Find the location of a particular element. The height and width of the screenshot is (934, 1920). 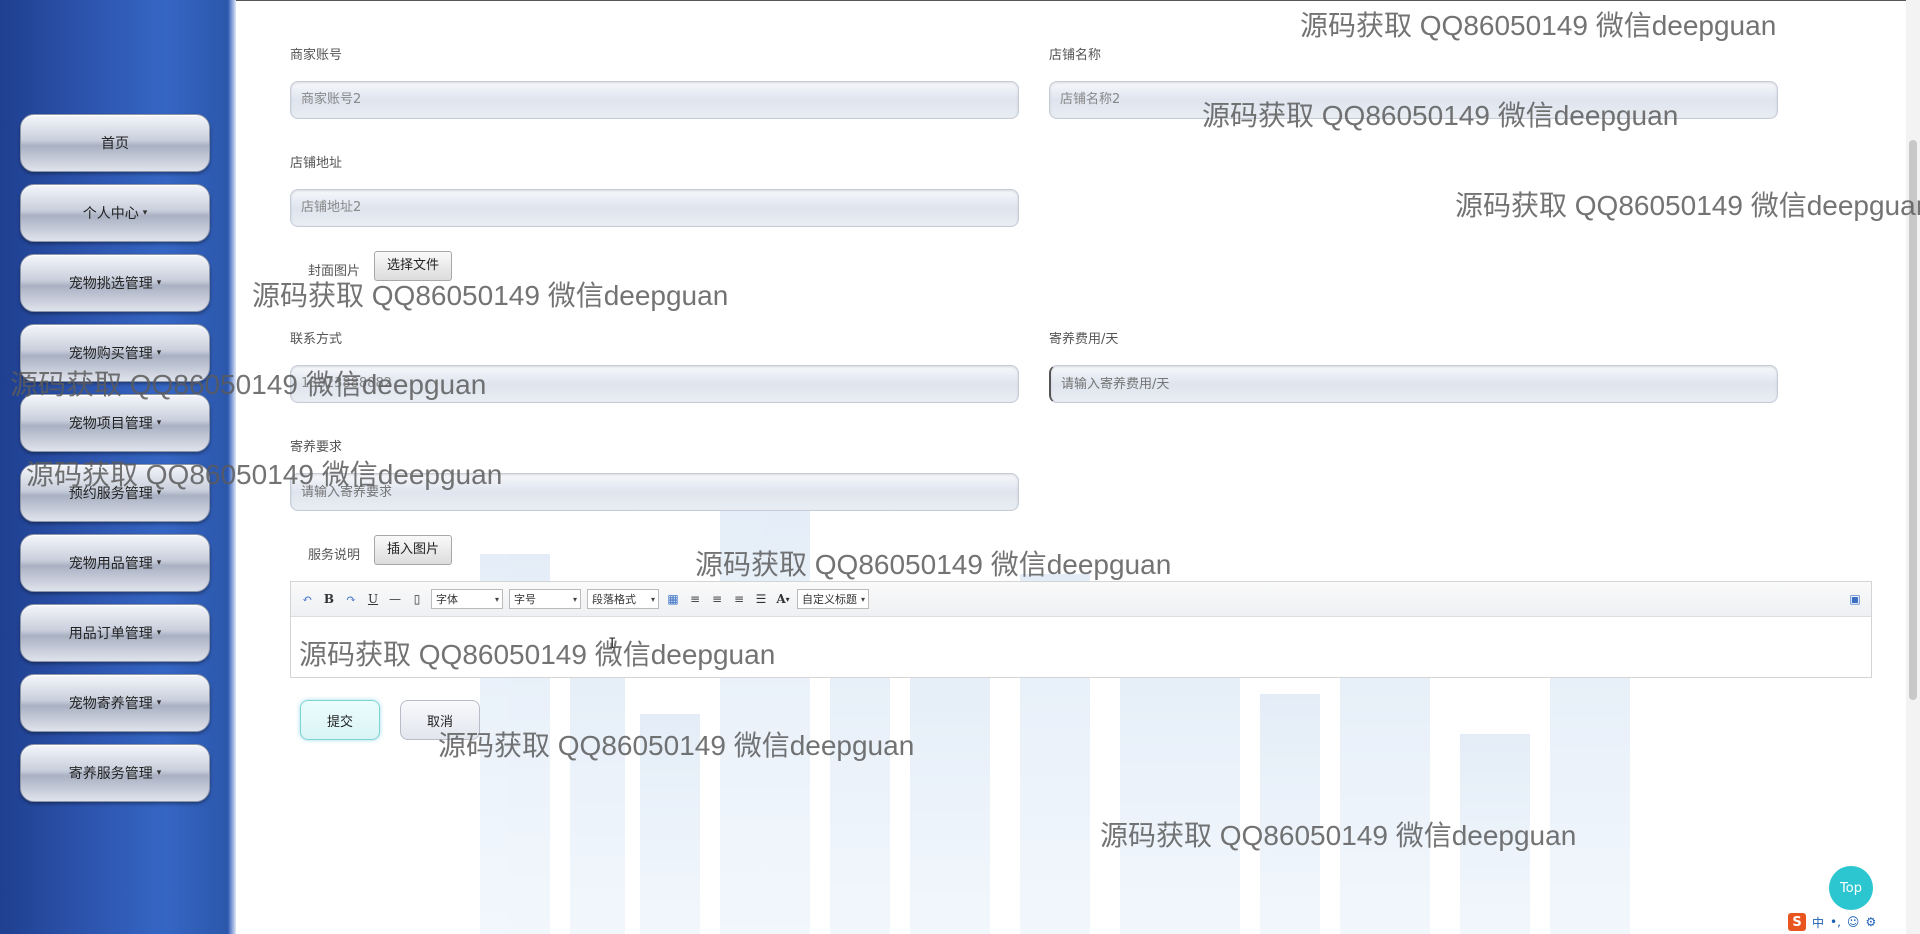

sidebar-item-boarding-services: 寄养服务管理 ▾ is located at coordinates (115, 773).